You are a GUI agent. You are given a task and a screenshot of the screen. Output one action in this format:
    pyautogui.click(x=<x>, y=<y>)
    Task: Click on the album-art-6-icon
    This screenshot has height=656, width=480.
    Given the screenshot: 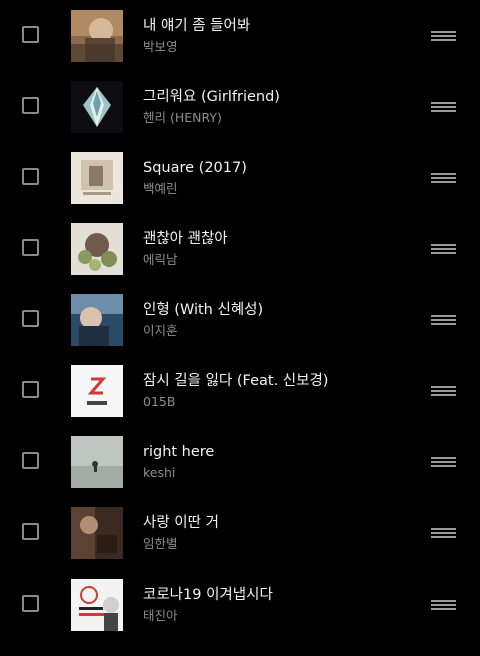 What is the action you would take?
    pyautogui.click(x=97, y=391)
    